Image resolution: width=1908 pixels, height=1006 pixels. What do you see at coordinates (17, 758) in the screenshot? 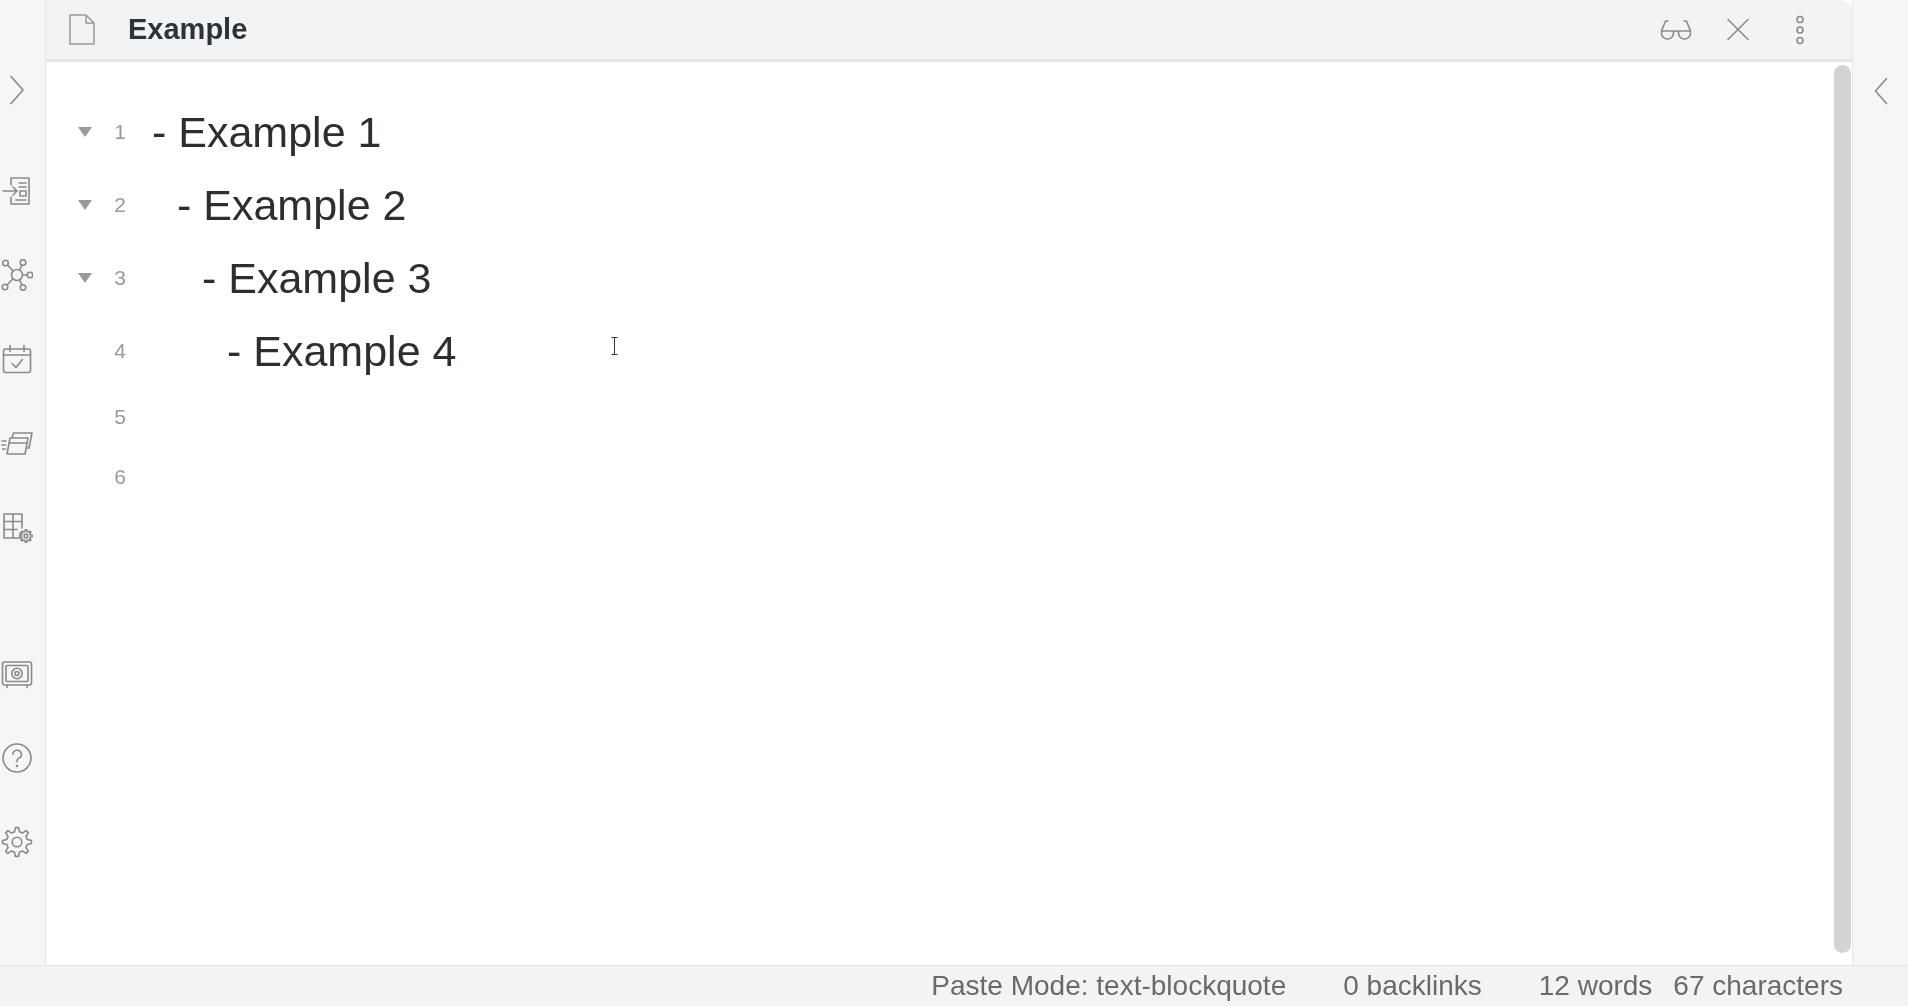
I see `help-icon` at bounding box center [17, 758].